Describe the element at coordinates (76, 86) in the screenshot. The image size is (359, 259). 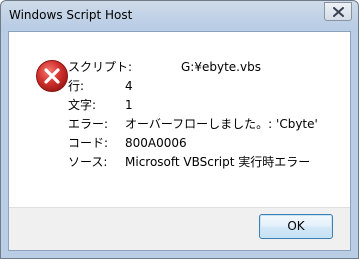
I see `row-label: 行:` at that location.